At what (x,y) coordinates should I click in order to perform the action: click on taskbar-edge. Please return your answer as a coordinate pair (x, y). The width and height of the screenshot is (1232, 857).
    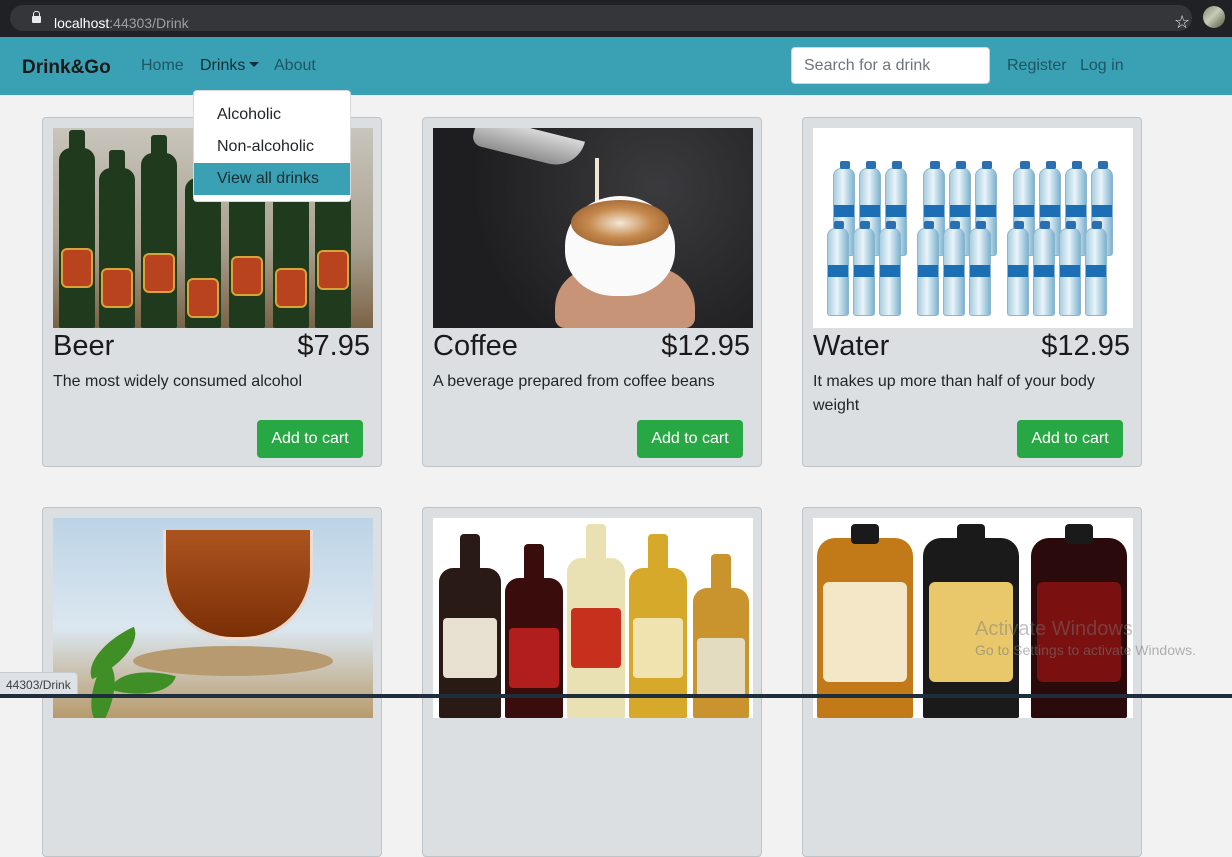
    Looking at the image, I should click on (616, 696).